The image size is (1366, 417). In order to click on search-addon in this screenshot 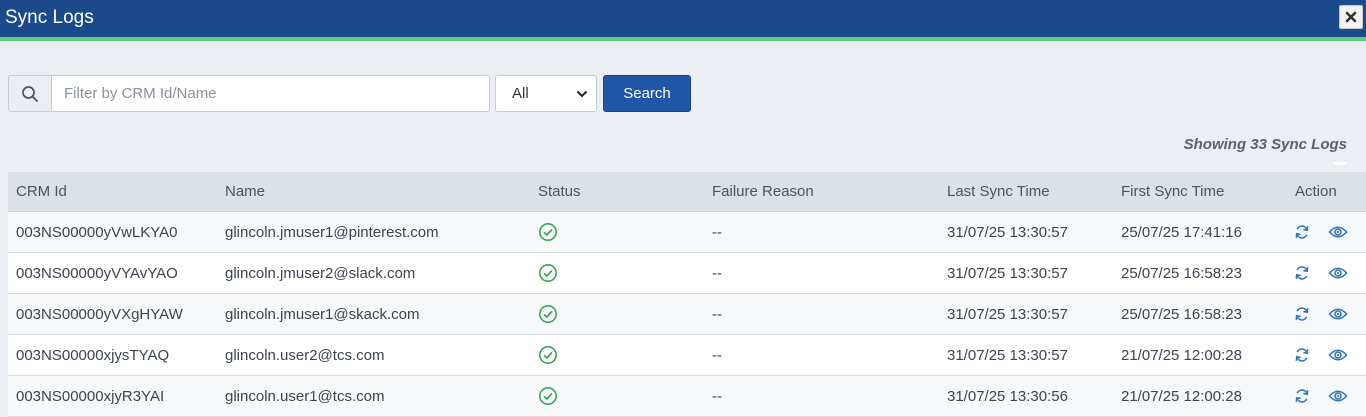, I will do `click(29, 93)`.